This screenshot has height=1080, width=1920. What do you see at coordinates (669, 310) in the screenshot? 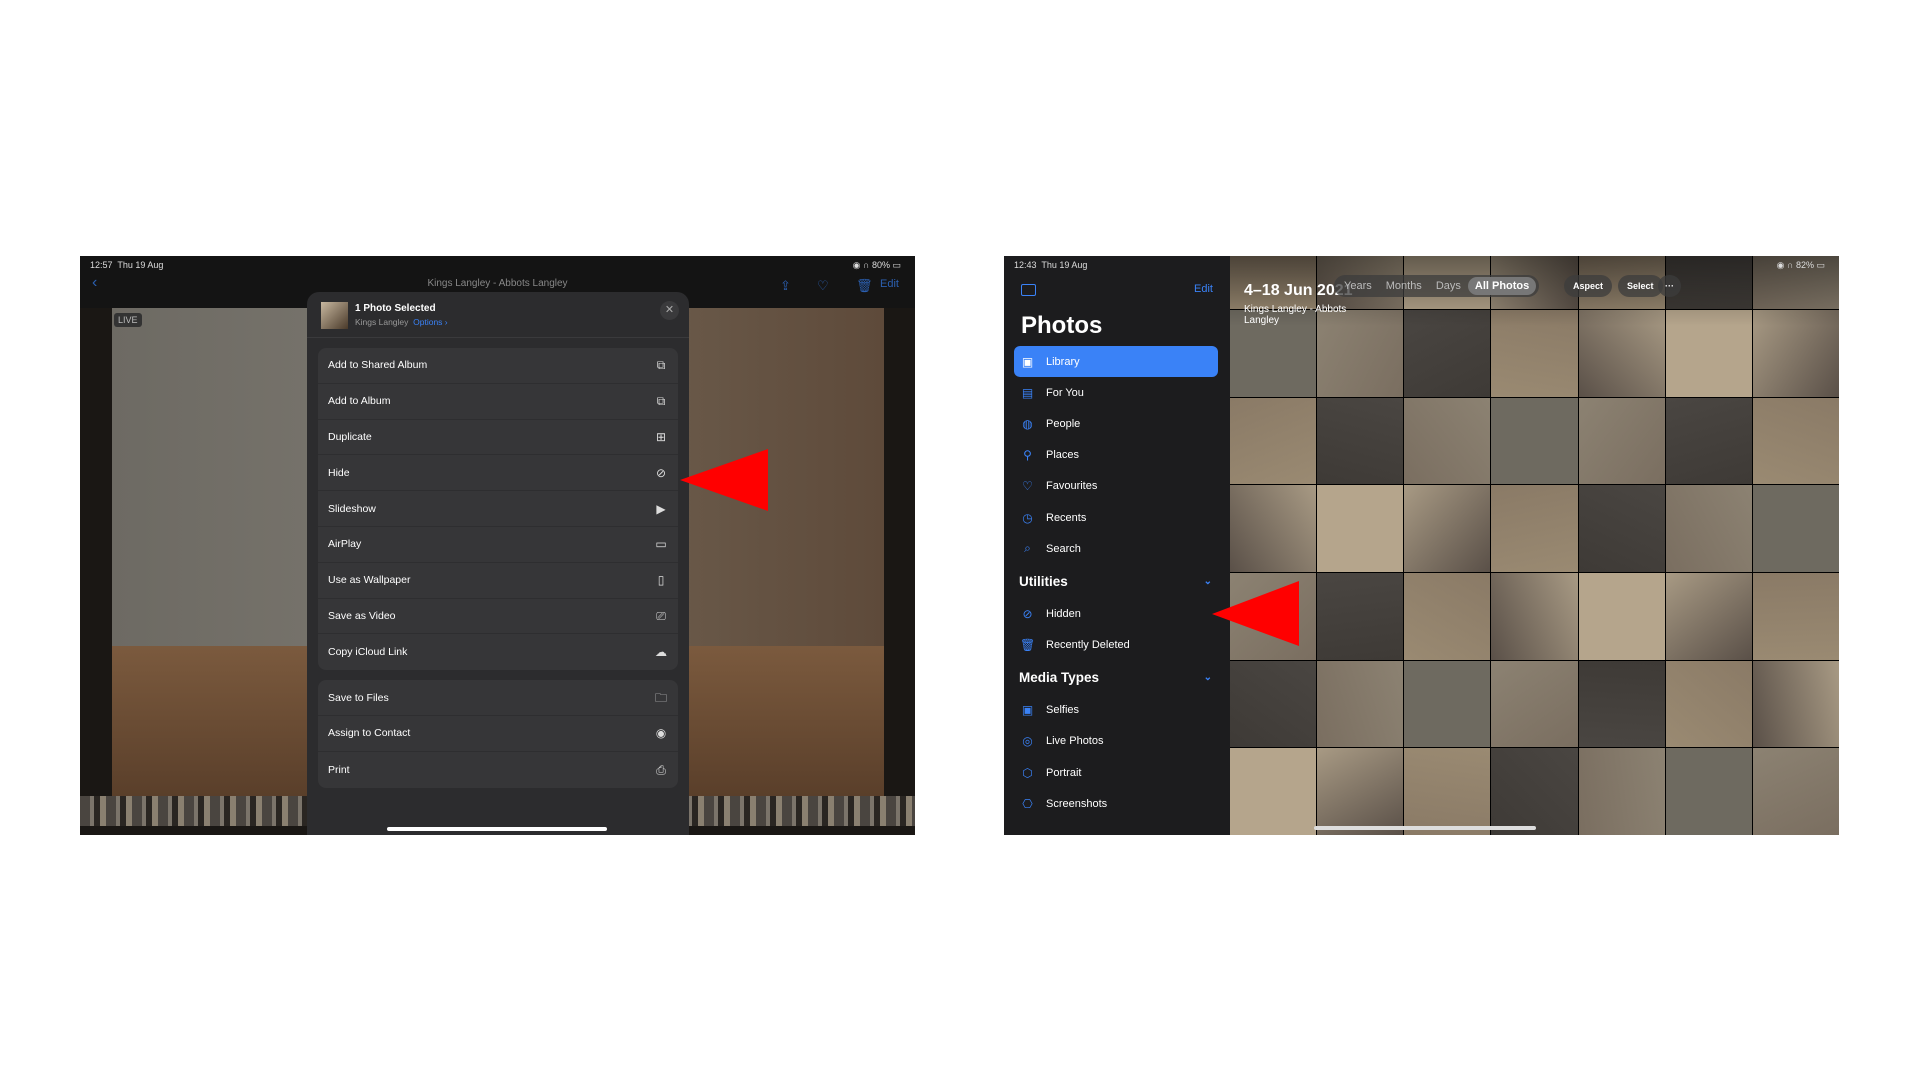
I see `close-button: ✕` at bounding box center [669, 310].